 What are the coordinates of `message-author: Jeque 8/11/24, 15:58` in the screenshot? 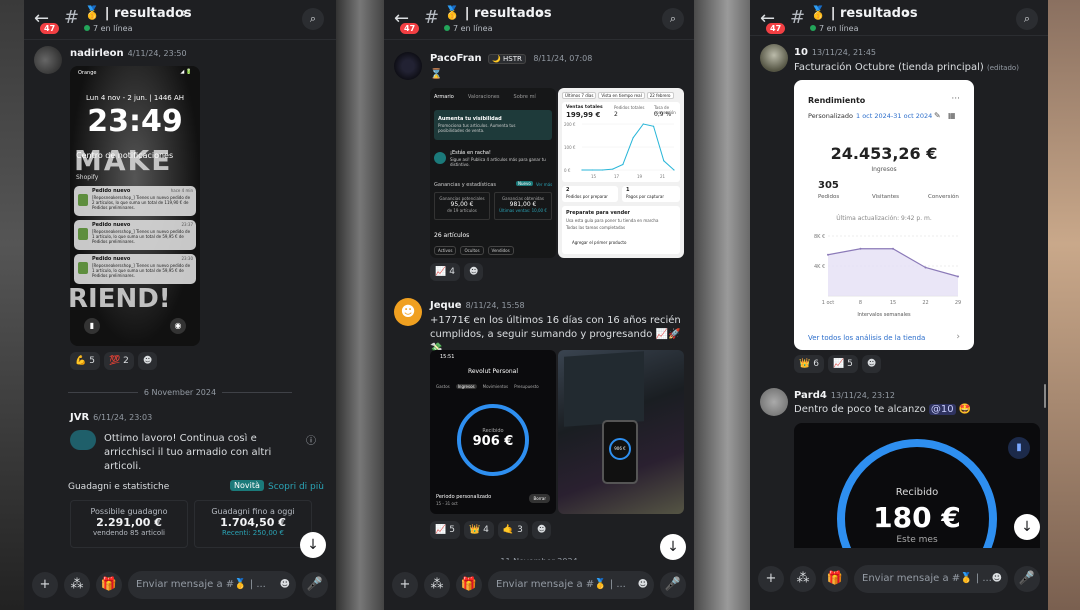 It's located at (477, 305).